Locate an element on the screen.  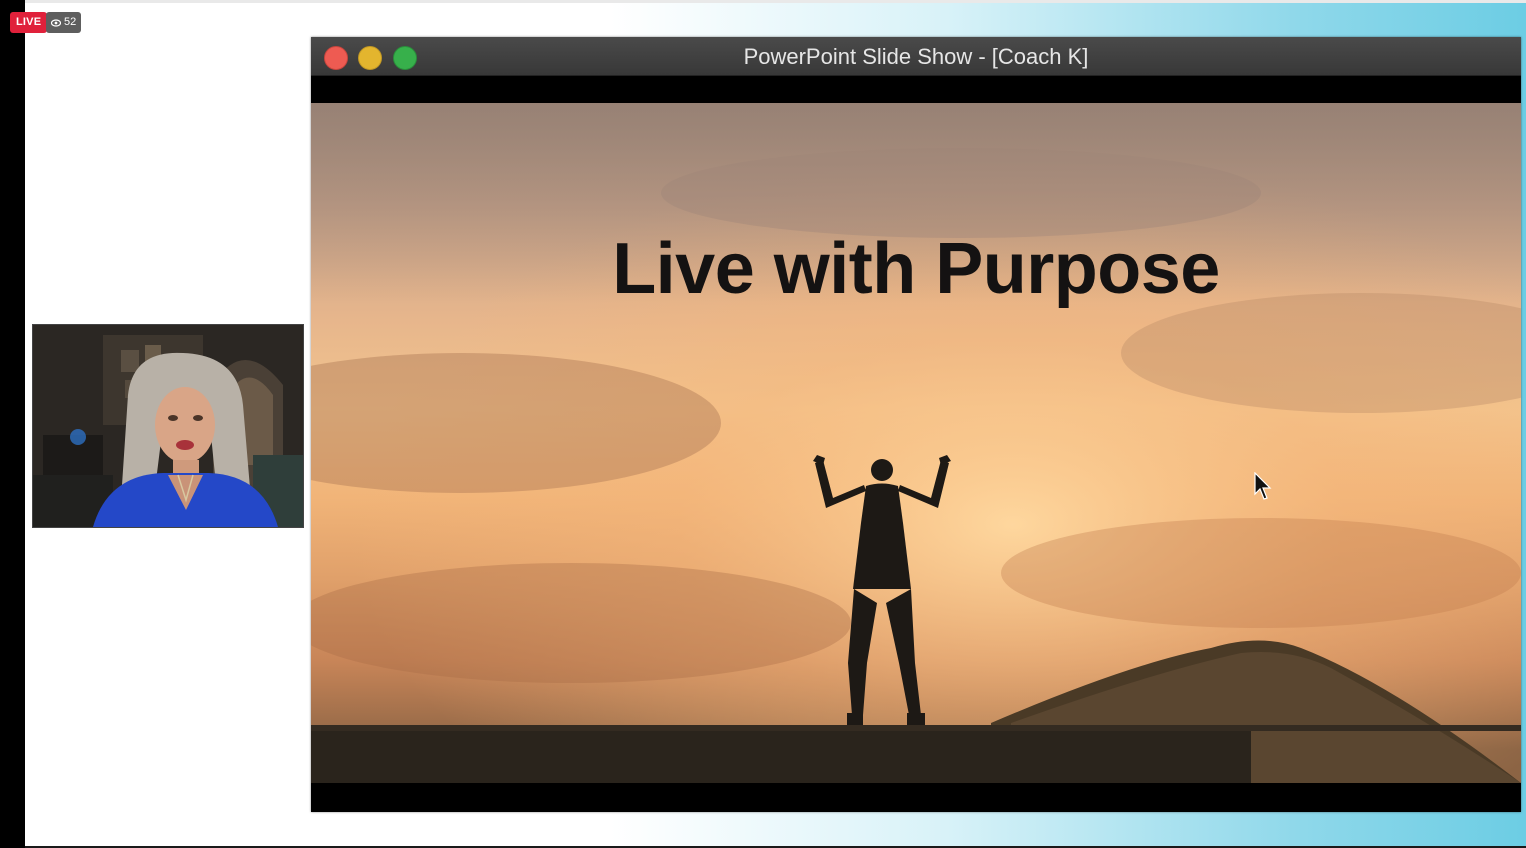
slide-title: Live with Purpose is located at coordinates (916, 269).